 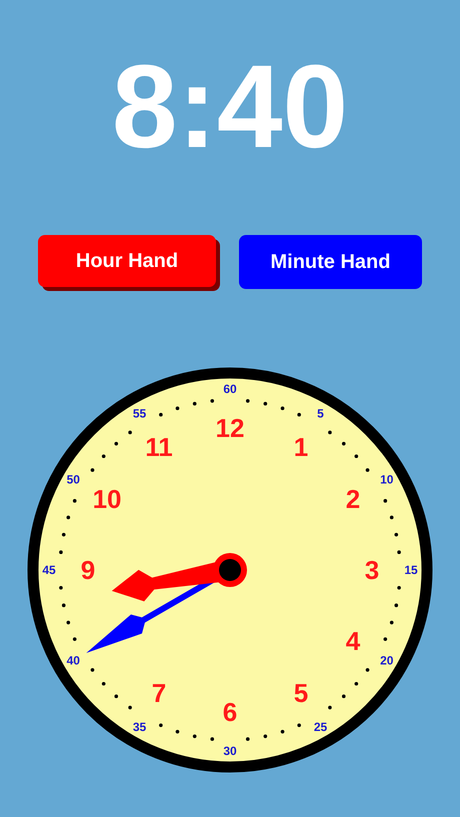 I want to click on hour-number: 12, so click(x=230, y=428).